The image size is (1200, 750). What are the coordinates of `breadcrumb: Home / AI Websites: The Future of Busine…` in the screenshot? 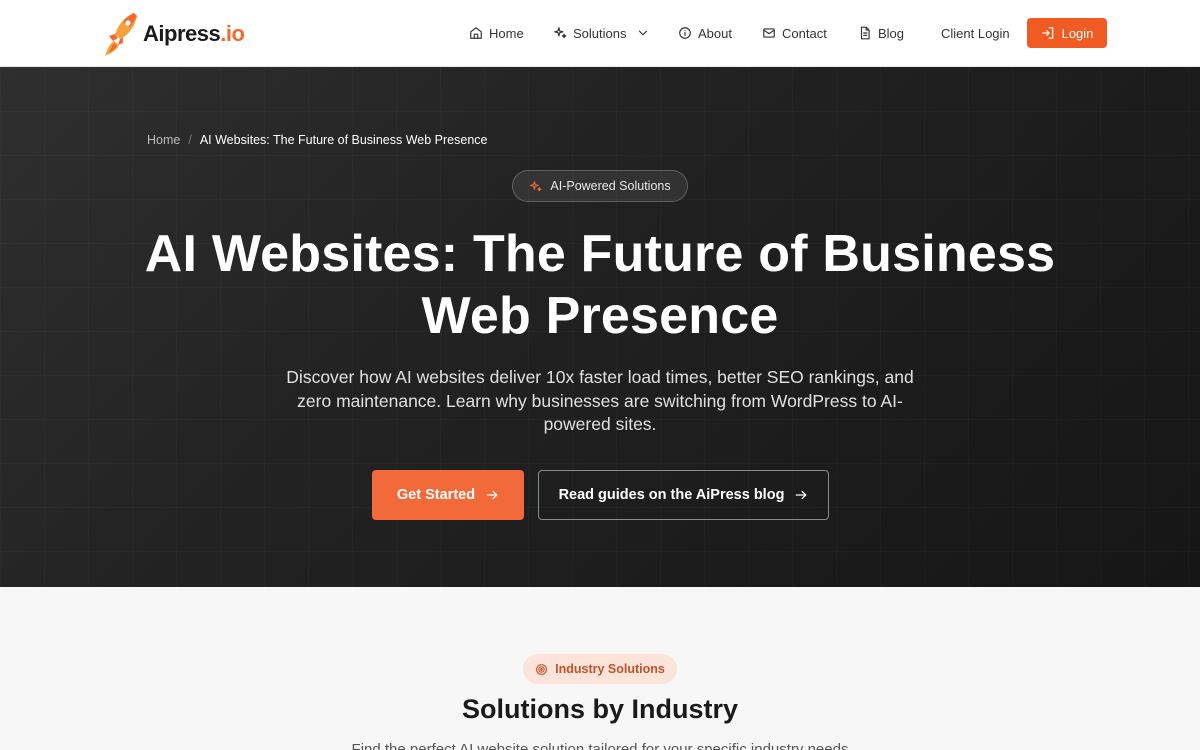 It's located at (317, 140).